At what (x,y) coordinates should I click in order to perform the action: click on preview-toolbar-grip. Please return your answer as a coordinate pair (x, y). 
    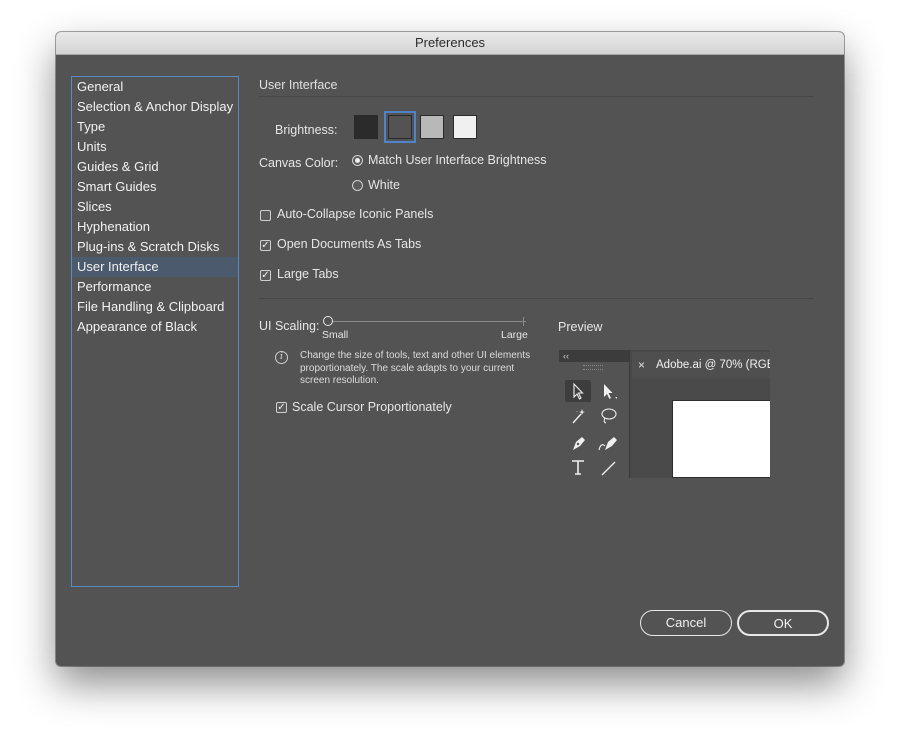
    Looking at the image, I should click on (593, 367).